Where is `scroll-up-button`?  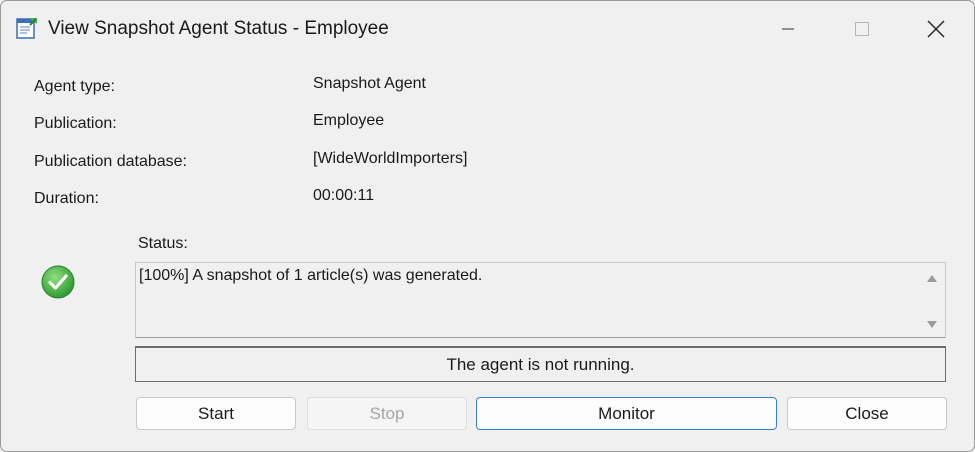
scroll-up-button is located at coordinates (932, 278).